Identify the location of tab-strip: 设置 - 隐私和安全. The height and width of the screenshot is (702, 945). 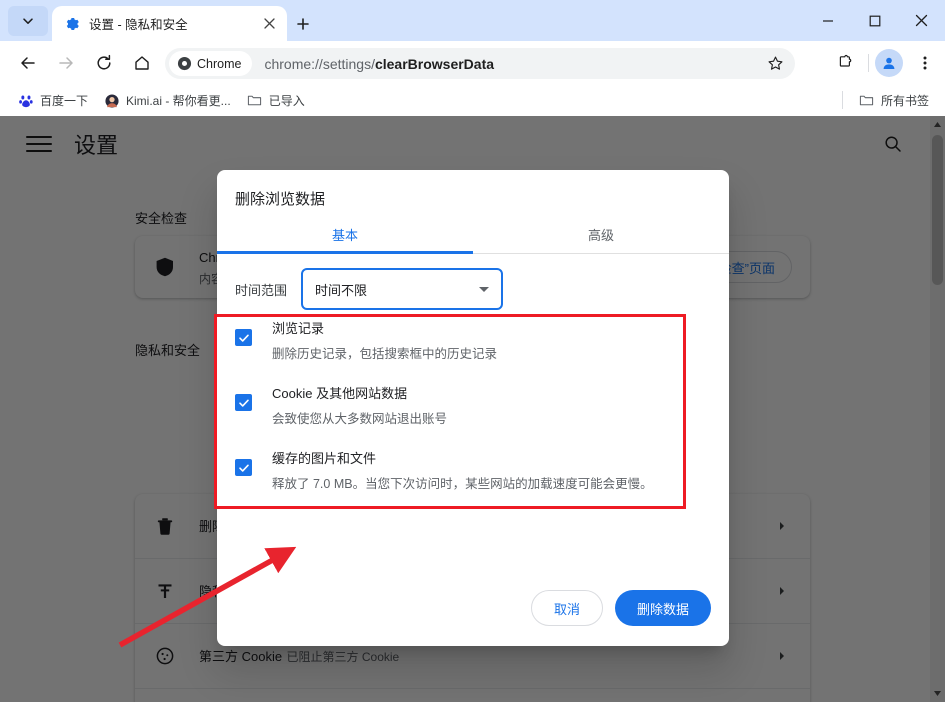
(472, 20).